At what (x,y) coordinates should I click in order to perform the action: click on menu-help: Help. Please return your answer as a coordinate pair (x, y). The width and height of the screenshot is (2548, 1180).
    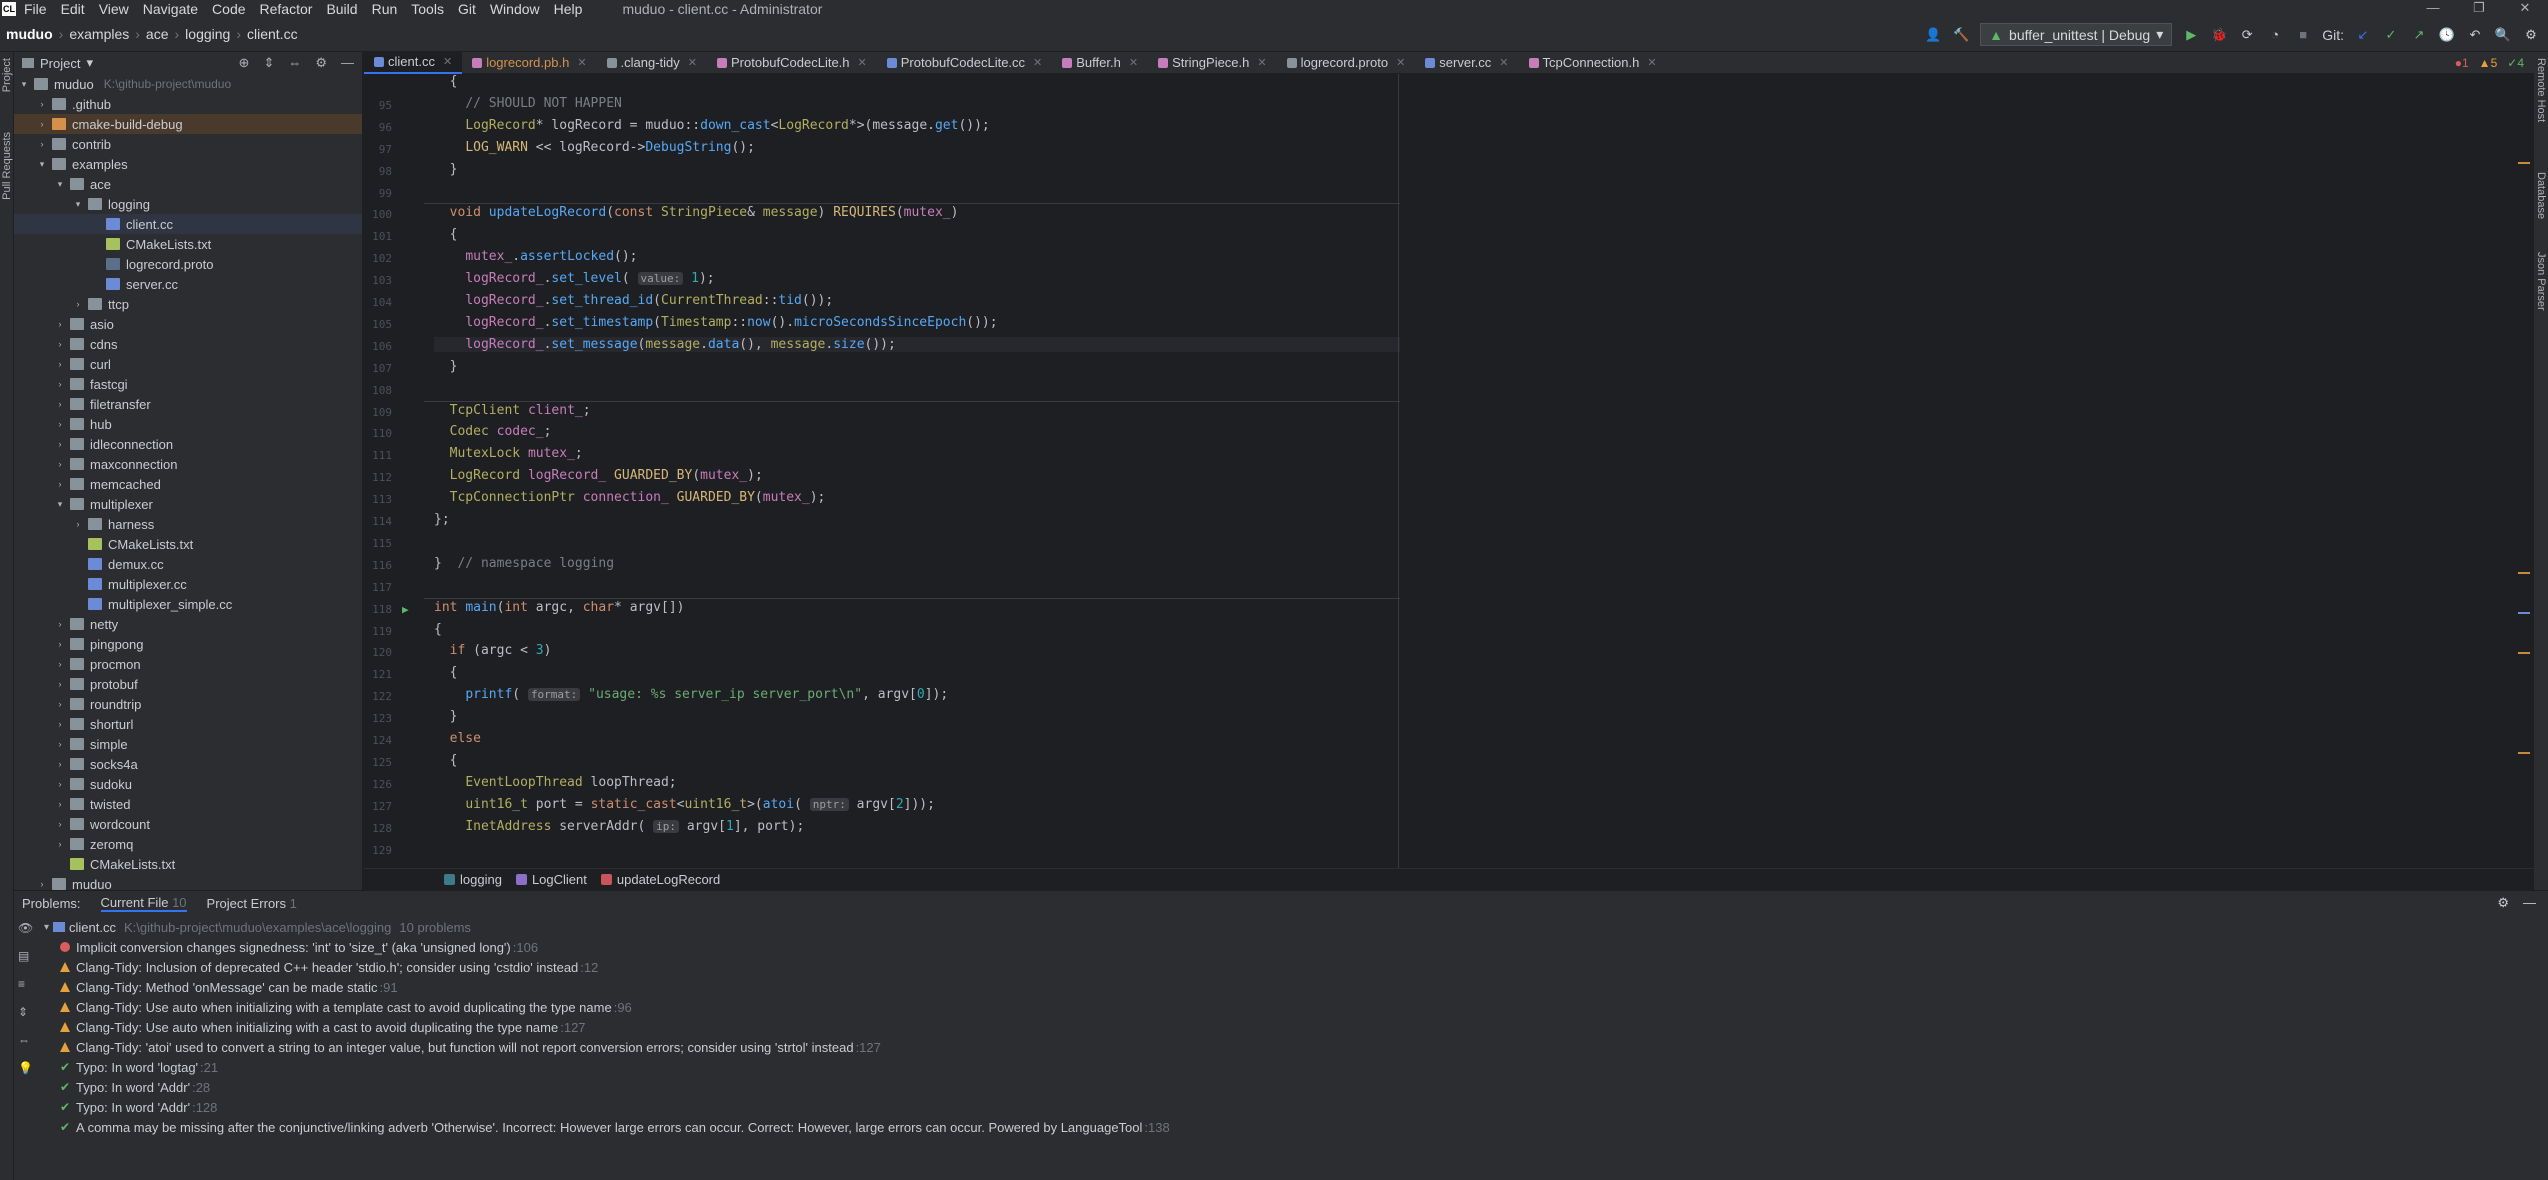
    Looking at the image, I should click on (568, 9).